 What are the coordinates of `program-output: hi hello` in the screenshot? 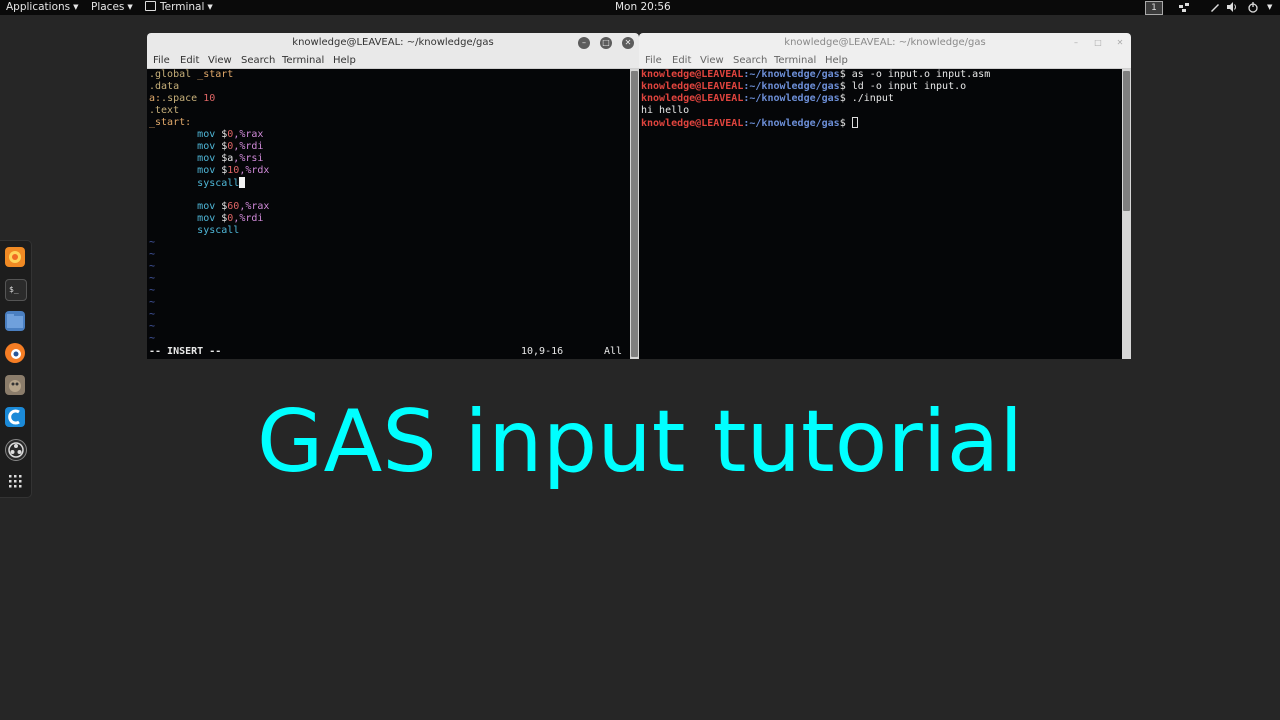 It's located at (665, 110).